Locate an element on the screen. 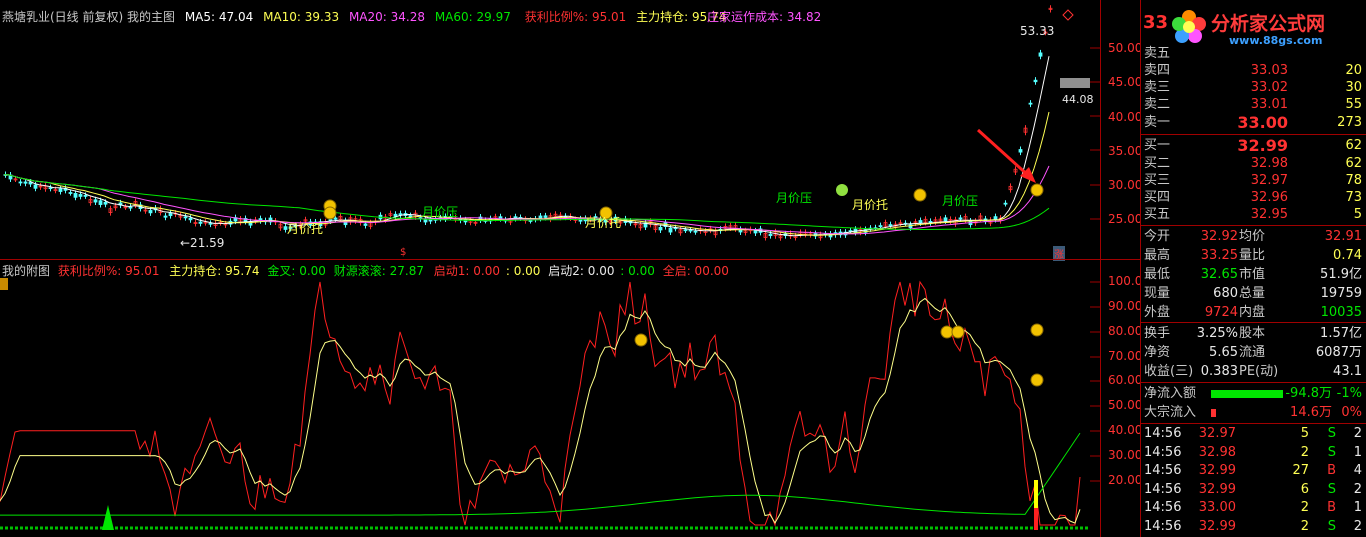 Image resolution: width=1366 pixels, height=537 pixels. tick-price: 32.98 is located at coordinates (1217, 452).